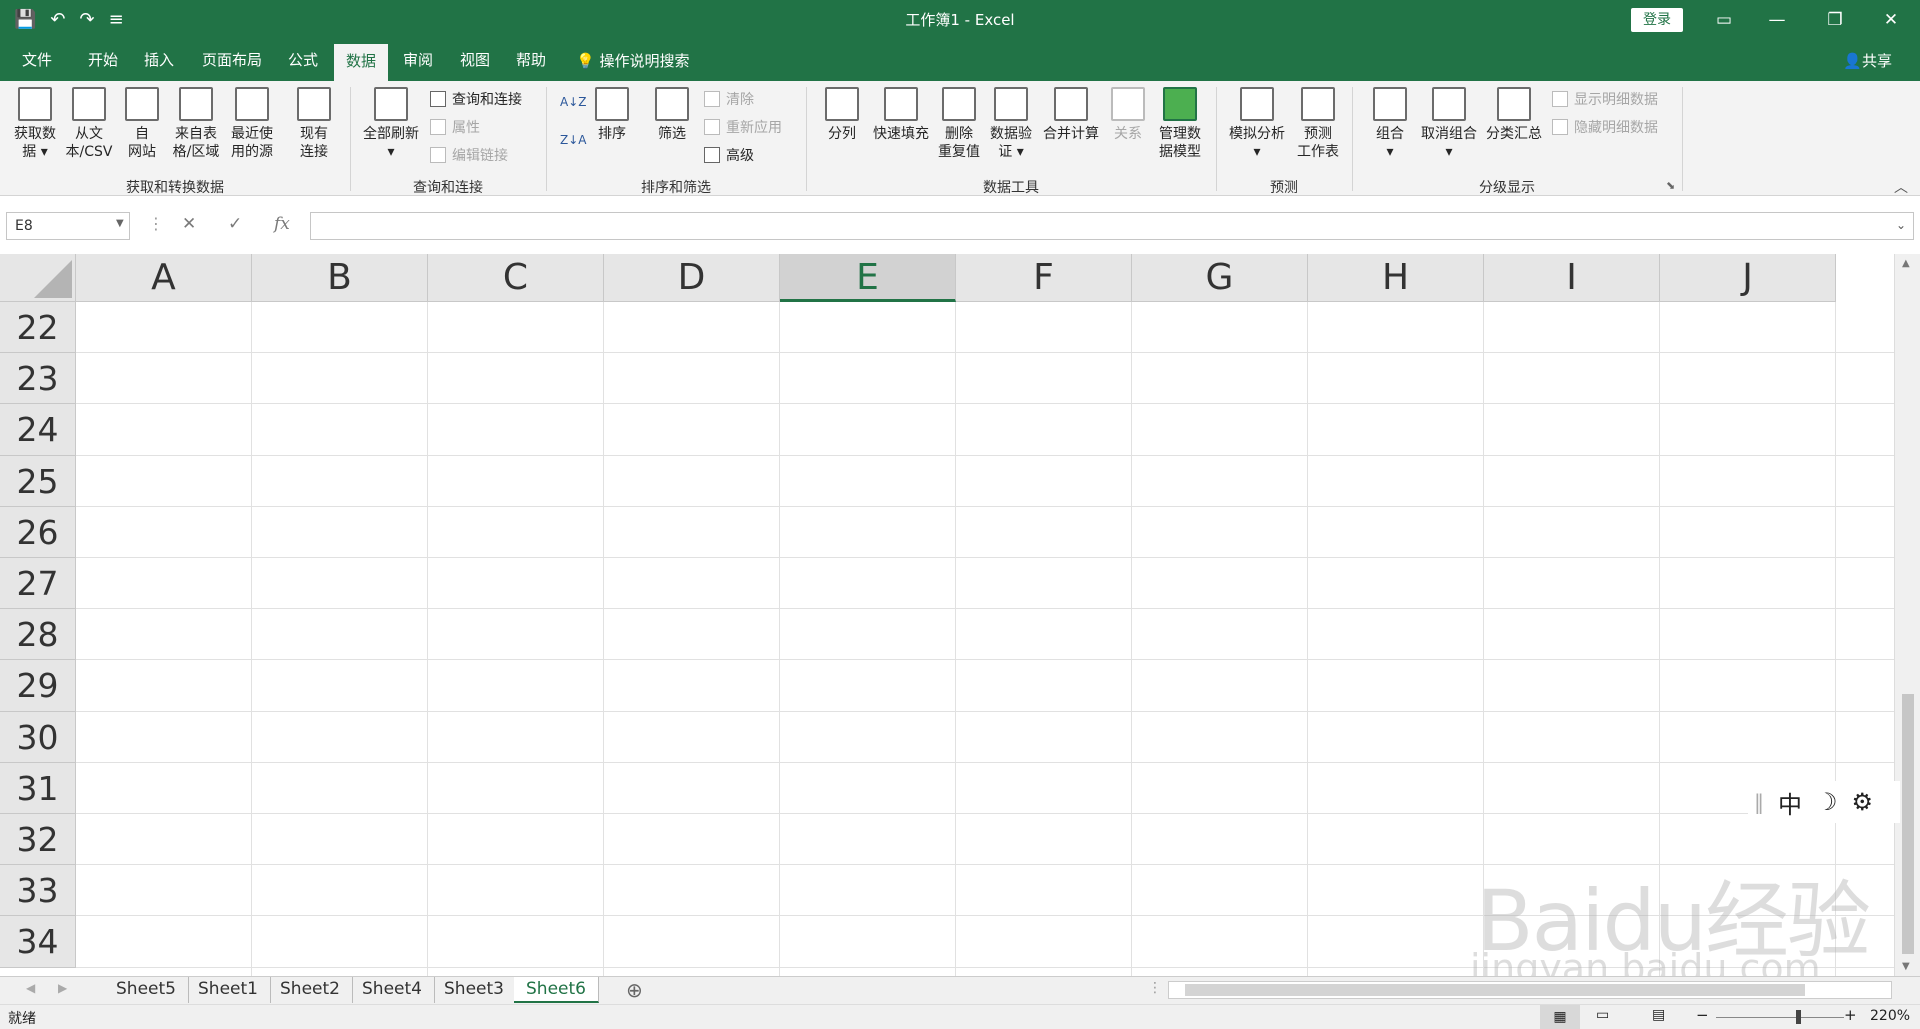 This screenshot has width=1920, height=1029. Describe the element at coordinates (103, 60) in the screenshot. I see `tab-home: 开始` at that location.